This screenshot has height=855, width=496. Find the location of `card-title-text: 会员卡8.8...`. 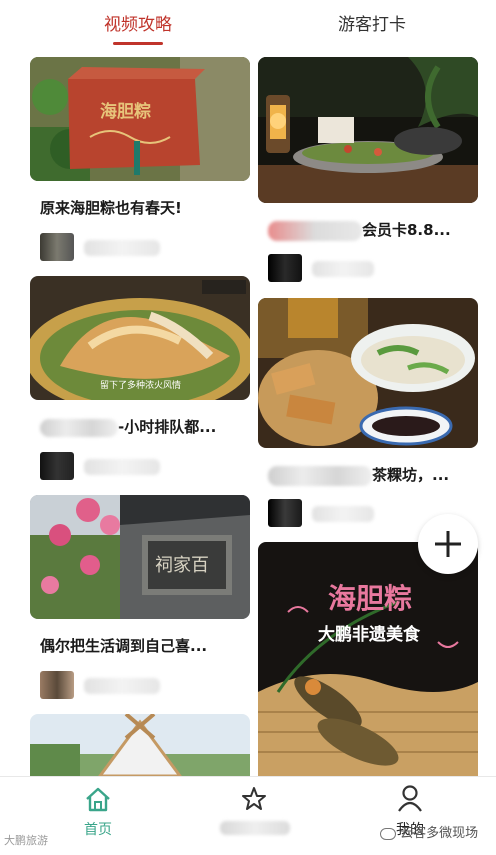

card-title-text: 会员卡8.8... is located at coordinates (406, 230).